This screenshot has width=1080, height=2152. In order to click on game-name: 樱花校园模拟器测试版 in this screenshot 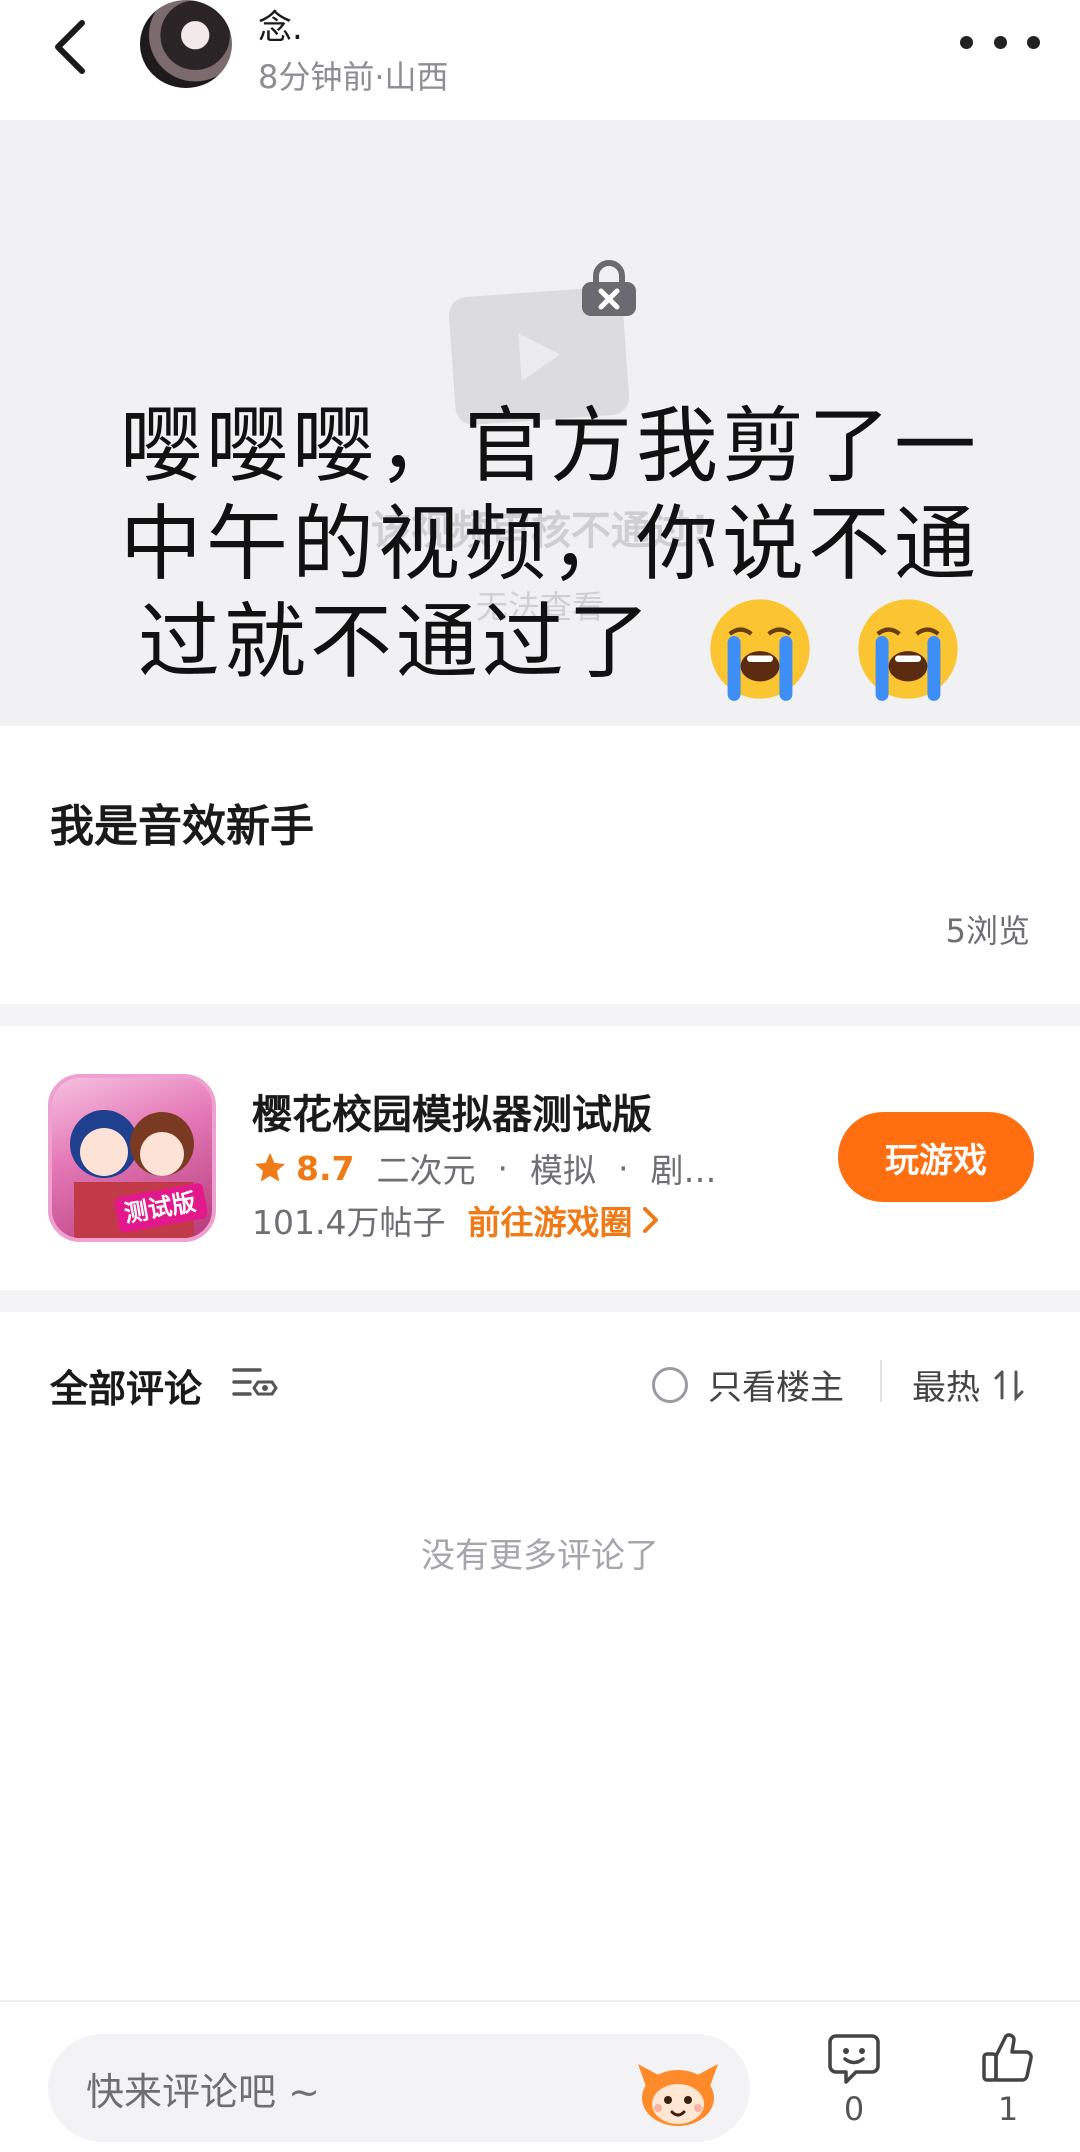, I will do `click(452, 1111)`.